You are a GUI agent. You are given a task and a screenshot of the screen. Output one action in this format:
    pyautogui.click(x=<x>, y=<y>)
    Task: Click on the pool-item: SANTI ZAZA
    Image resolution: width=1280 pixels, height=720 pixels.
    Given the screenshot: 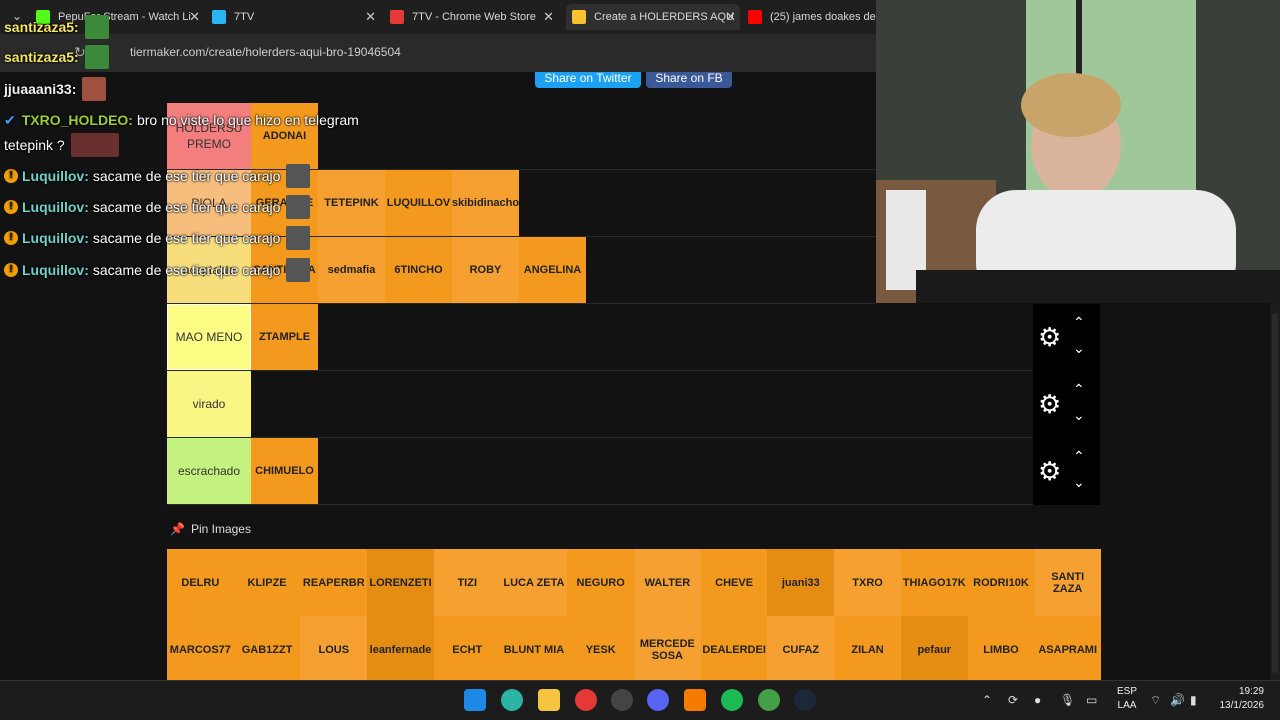 What is the action you would take?
    pyautogui.click(x=1068, y=582)
    